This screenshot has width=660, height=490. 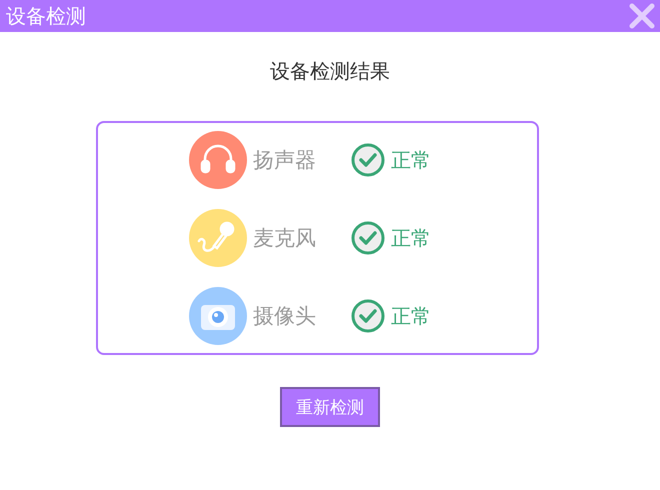 What do you see at coordinates (330, 71) in the screenshot?
I see `result-heading: 设备检测结果` at bounding box center [330, 71].